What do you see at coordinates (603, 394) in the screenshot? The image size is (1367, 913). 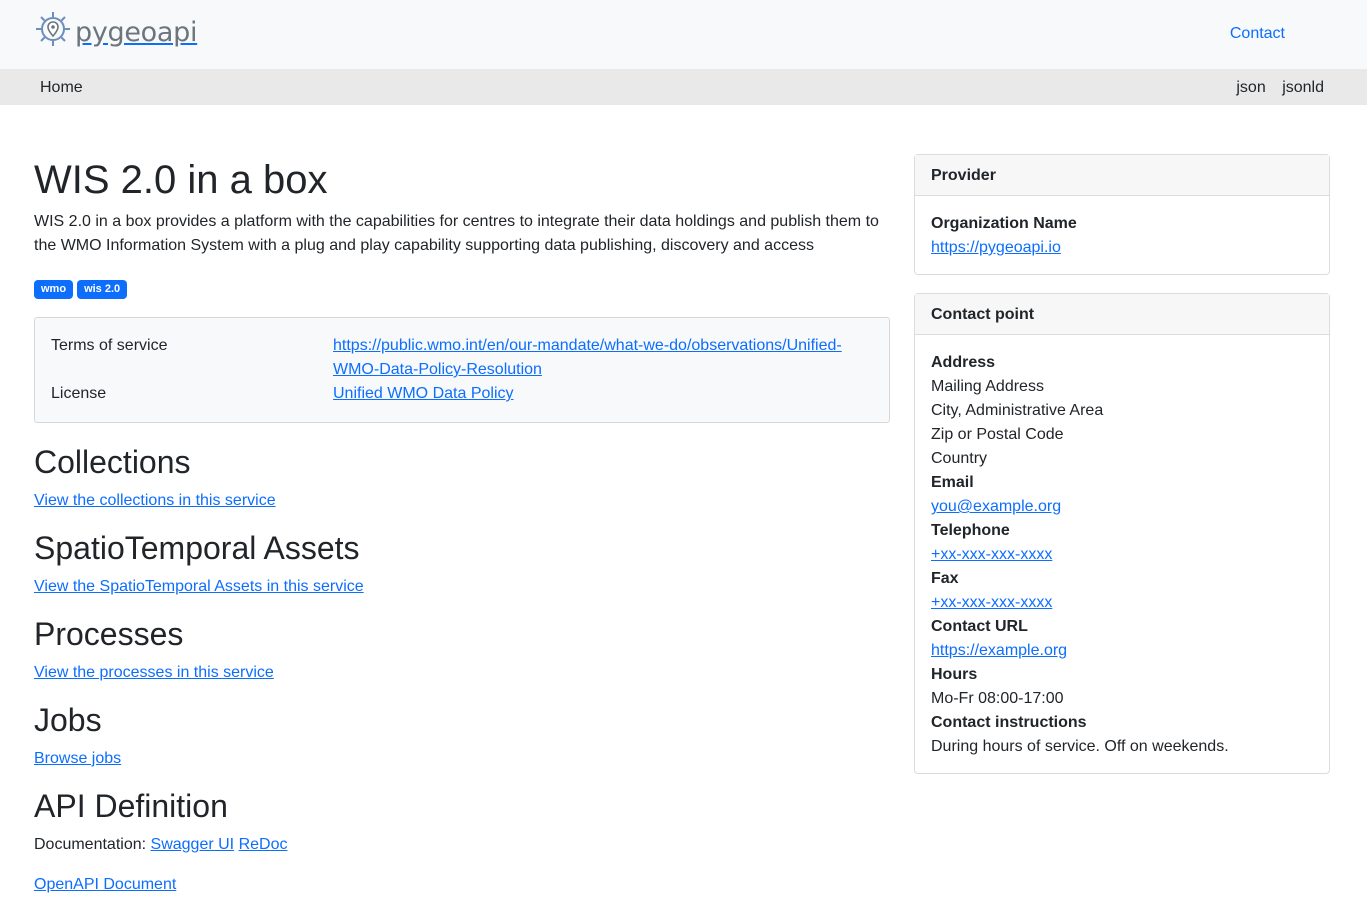 I see `license-link: Unified WMO Data Policy` at bounding box center [603, 394].